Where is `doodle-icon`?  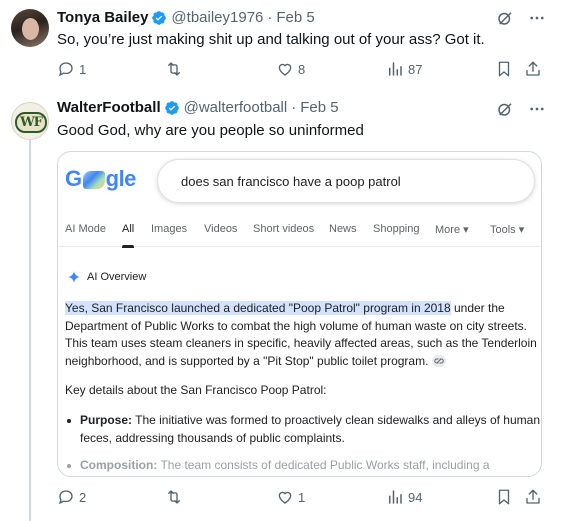 doodle-icon is located at coordinates (93, 180).